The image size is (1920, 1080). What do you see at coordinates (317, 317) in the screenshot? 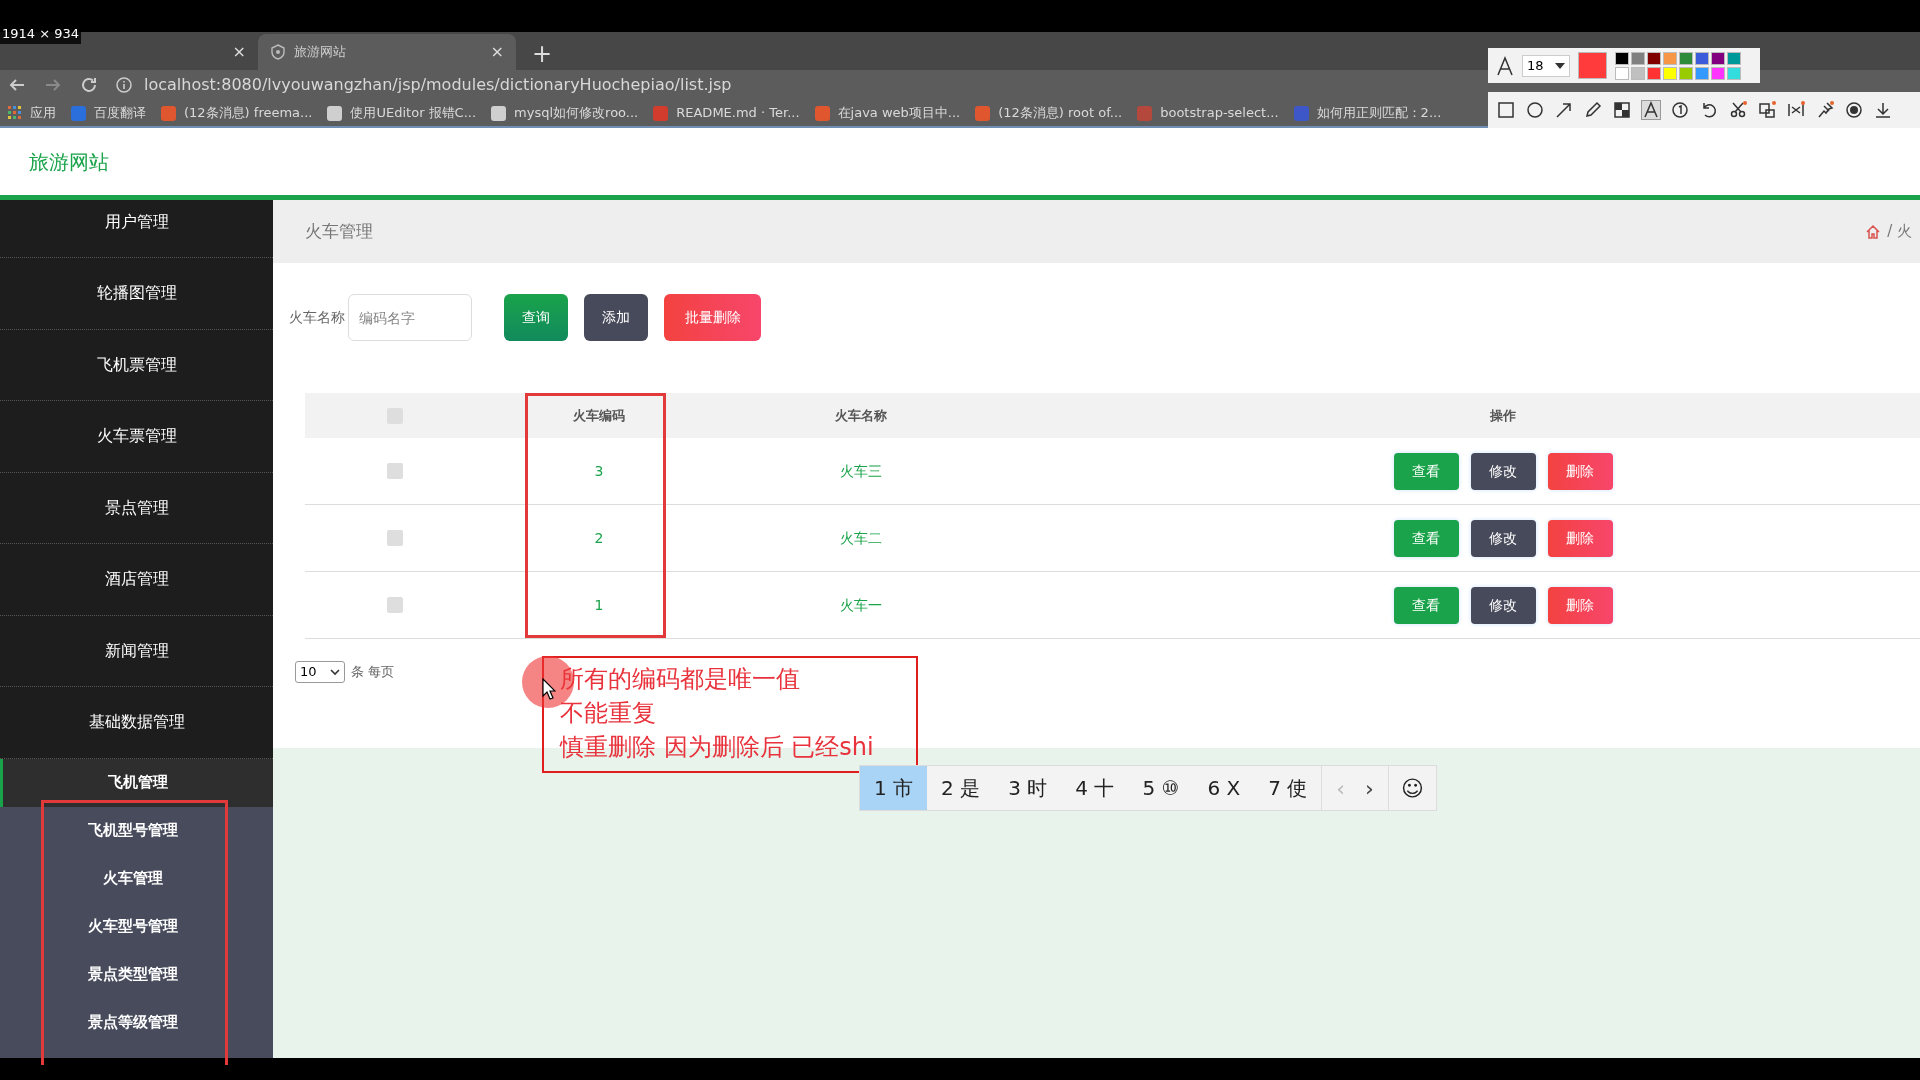
I see `field-label: 火车名称` at bounding box center [317, 317].